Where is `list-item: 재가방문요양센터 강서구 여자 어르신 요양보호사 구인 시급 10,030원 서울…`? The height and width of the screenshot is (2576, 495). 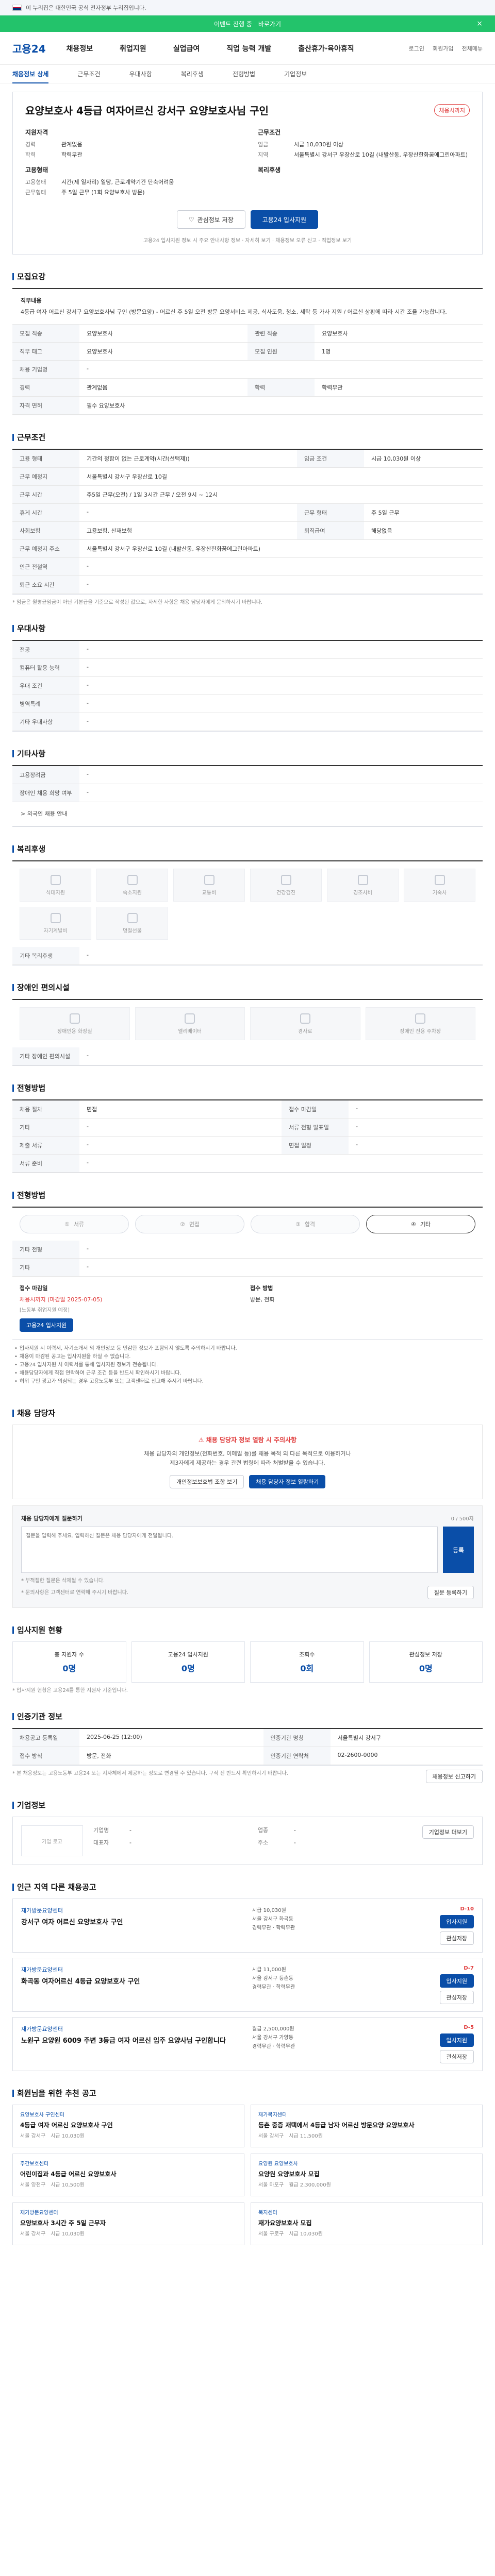 list-item: 재가방문요양센터 강서구 여자 어르신 요양보호사 구인 시급 10,030원 서울… is located at coordinates (247, 1926).